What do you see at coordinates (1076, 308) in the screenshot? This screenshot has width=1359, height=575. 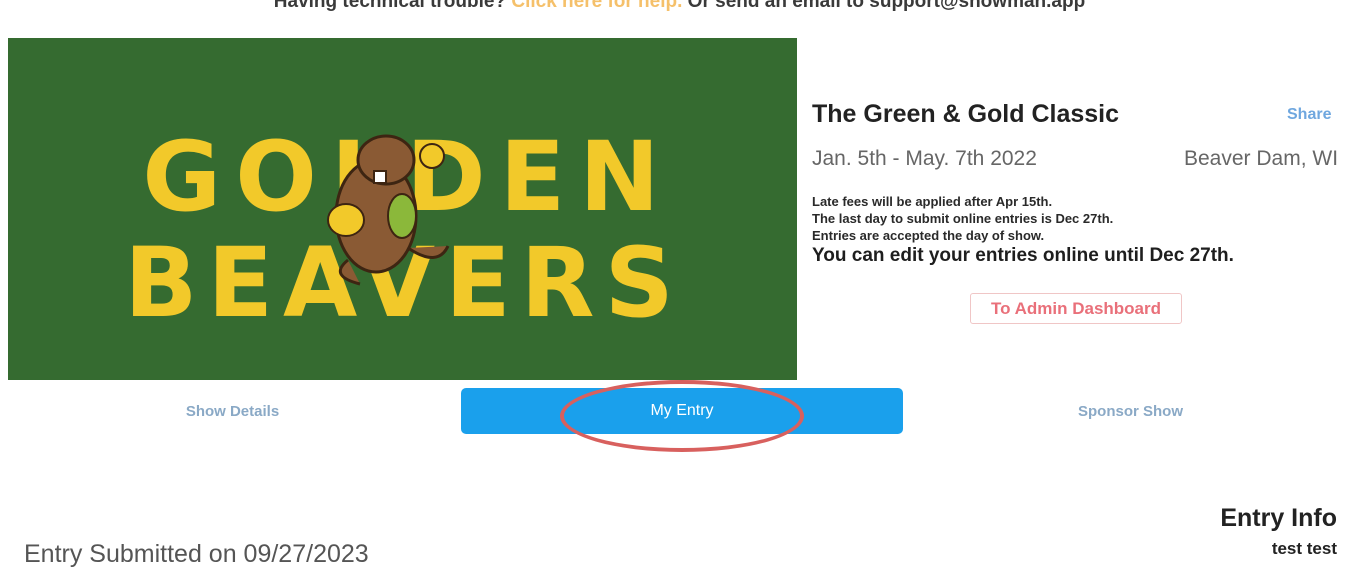 I see `admin-dashboard-button: To Admin Dashboard` at bounding box center [1076, 308].